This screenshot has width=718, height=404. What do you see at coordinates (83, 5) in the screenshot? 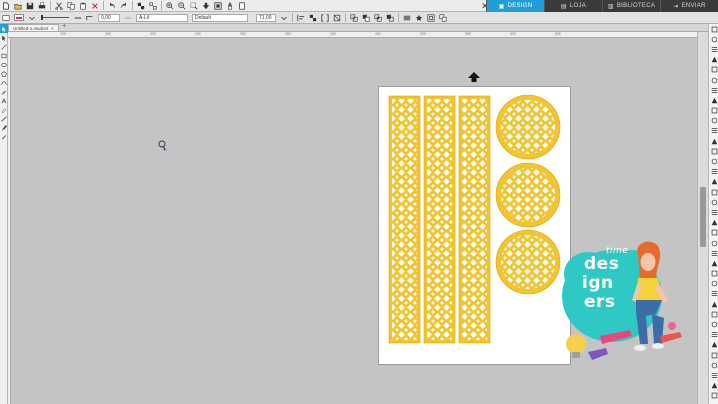
I see `paste-icon` at bounding box center [83, 5].